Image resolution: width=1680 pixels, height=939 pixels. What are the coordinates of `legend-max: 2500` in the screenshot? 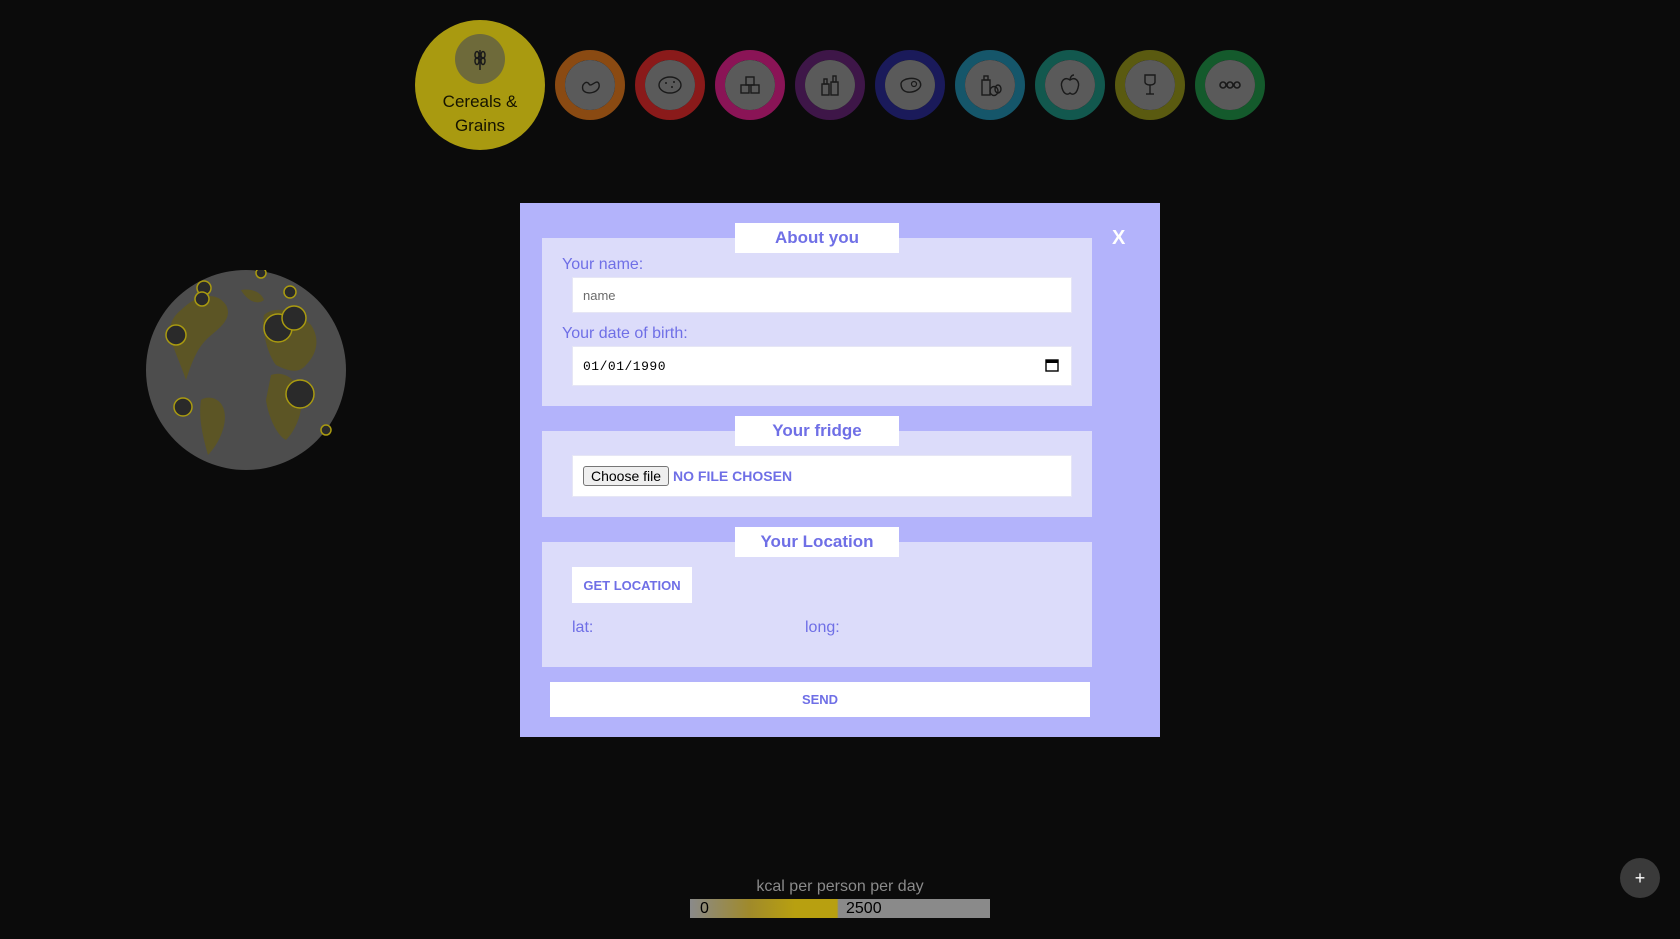 It's located at (864, 908).